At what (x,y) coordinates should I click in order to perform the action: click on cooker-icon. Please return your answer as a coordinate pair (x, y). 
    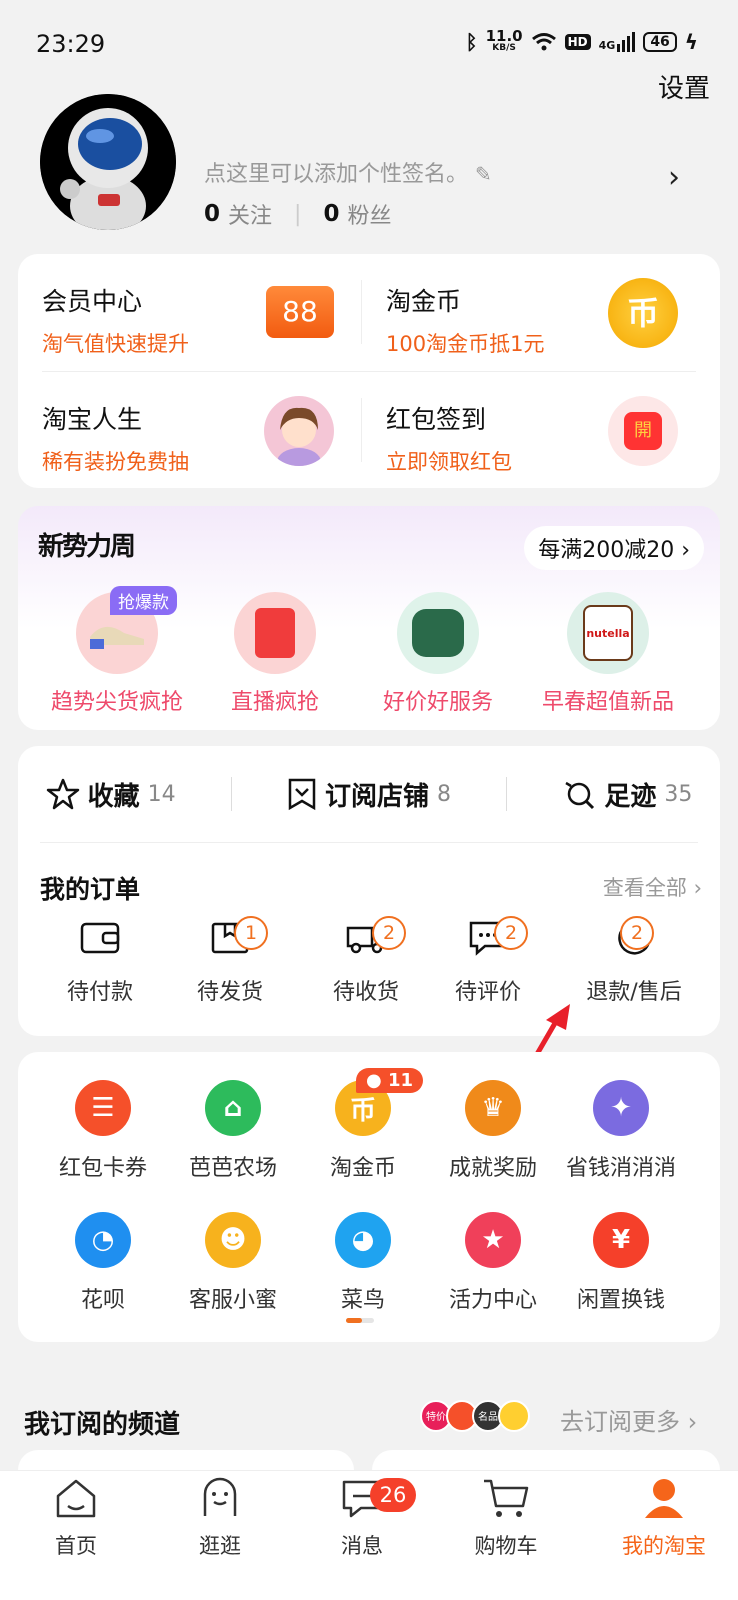
    Looking at the image, I should click on (438, 633).